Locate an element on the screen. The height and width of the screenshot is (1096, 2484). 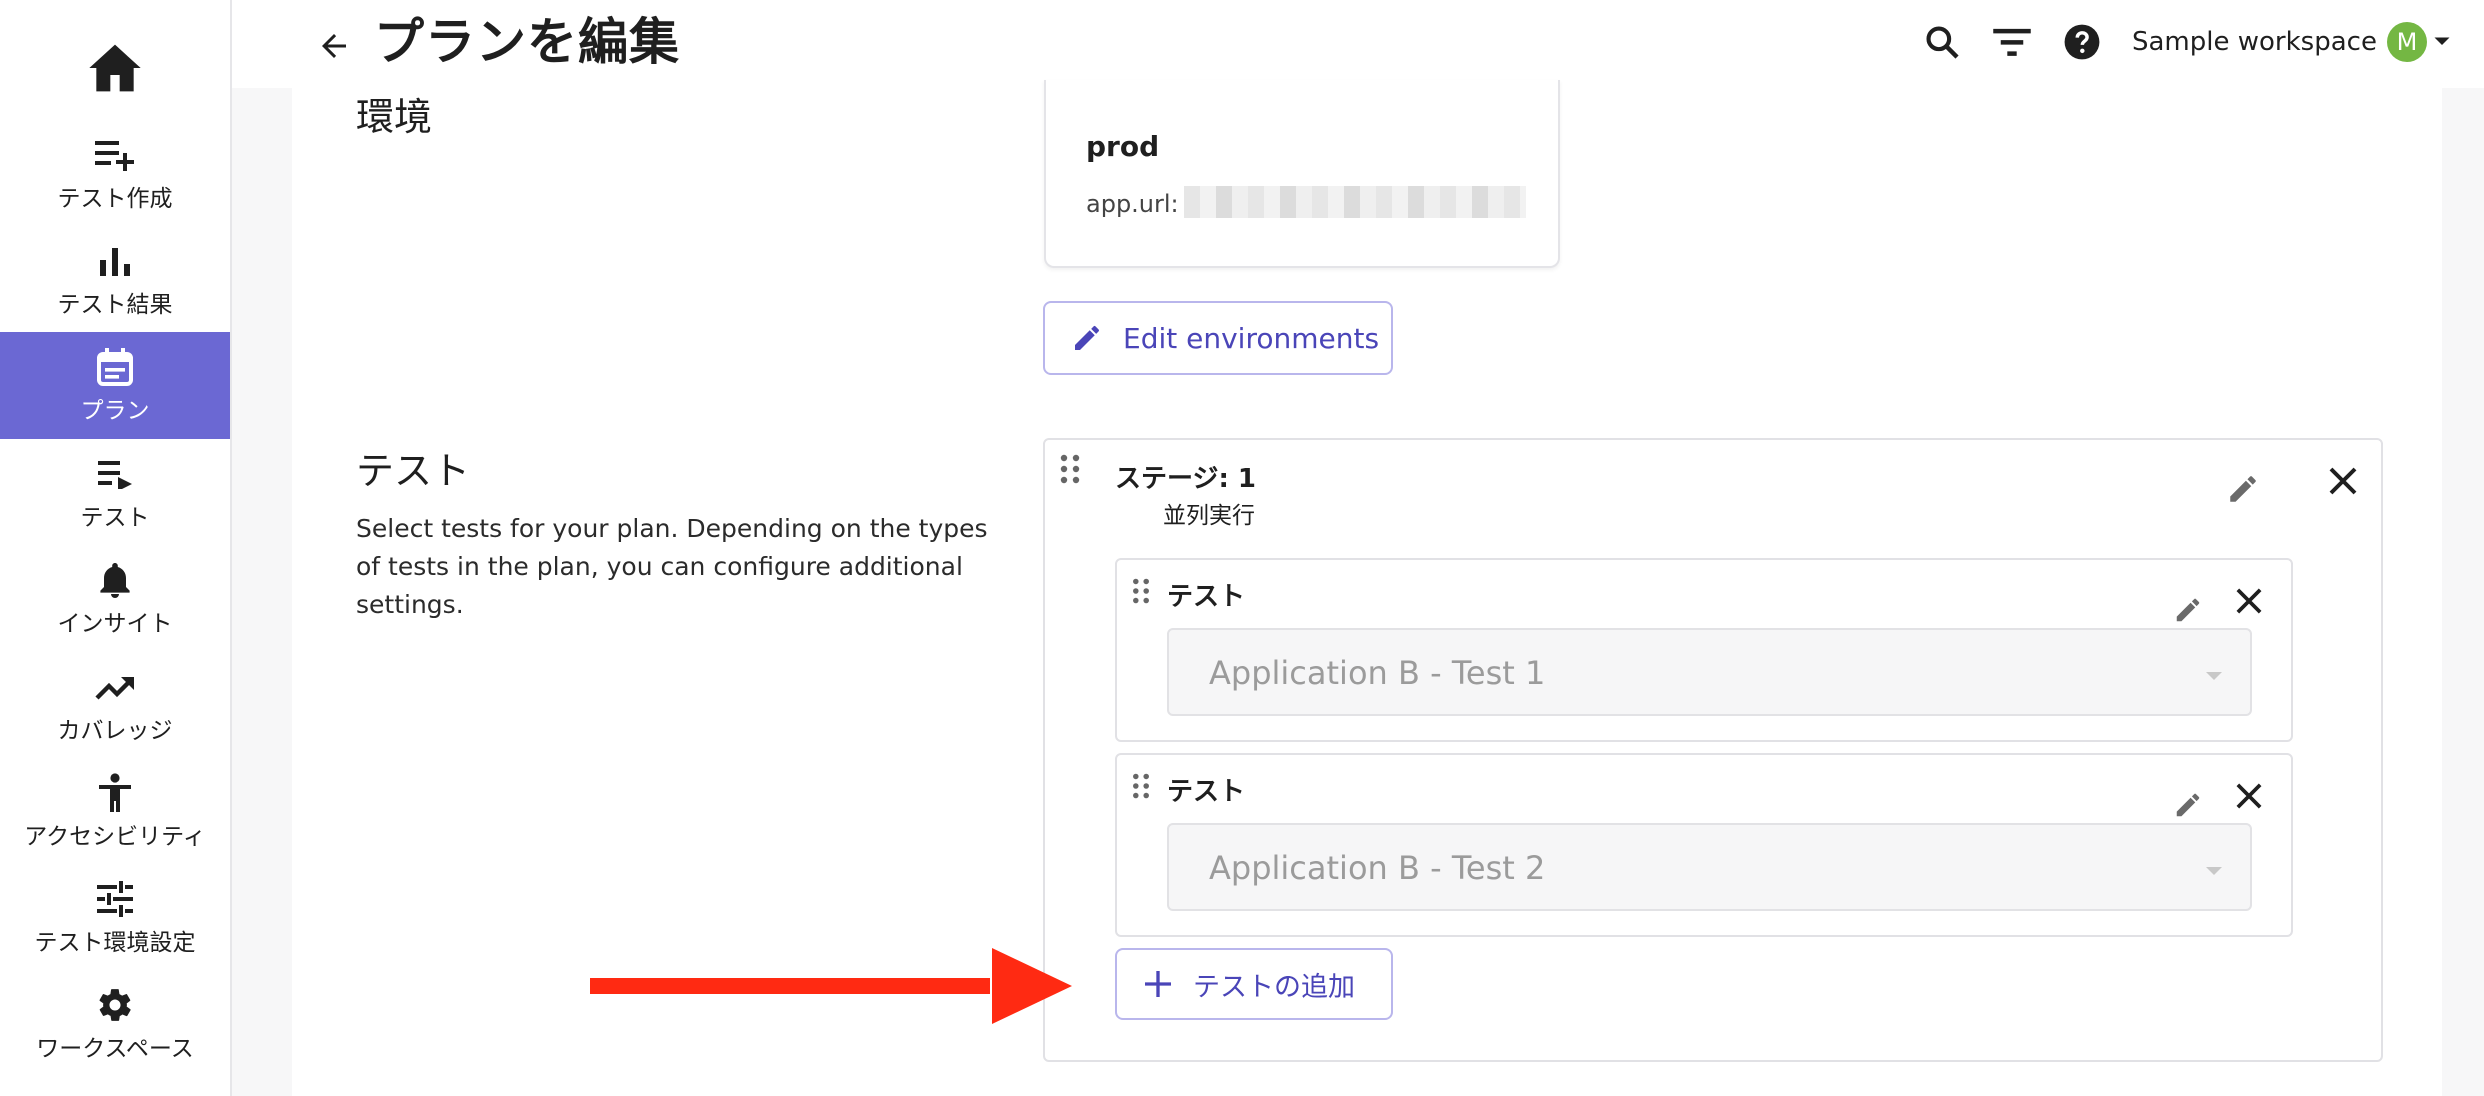
sidebar-item-label: テスト is located at coordinates (115, 517).